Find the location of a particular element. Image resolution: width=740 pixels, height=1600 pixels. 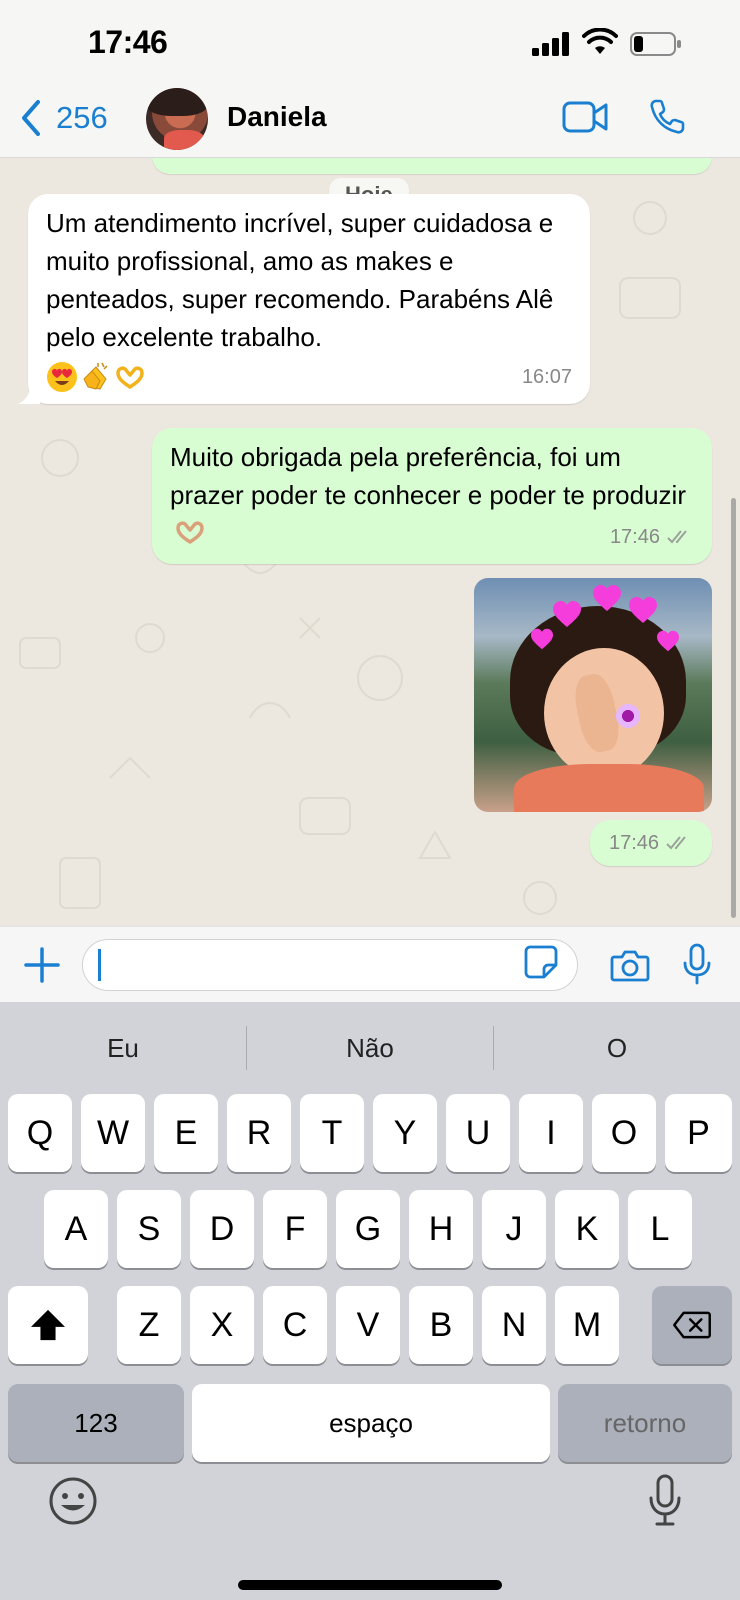

key-a: A is located at coordinates (76, 1229).